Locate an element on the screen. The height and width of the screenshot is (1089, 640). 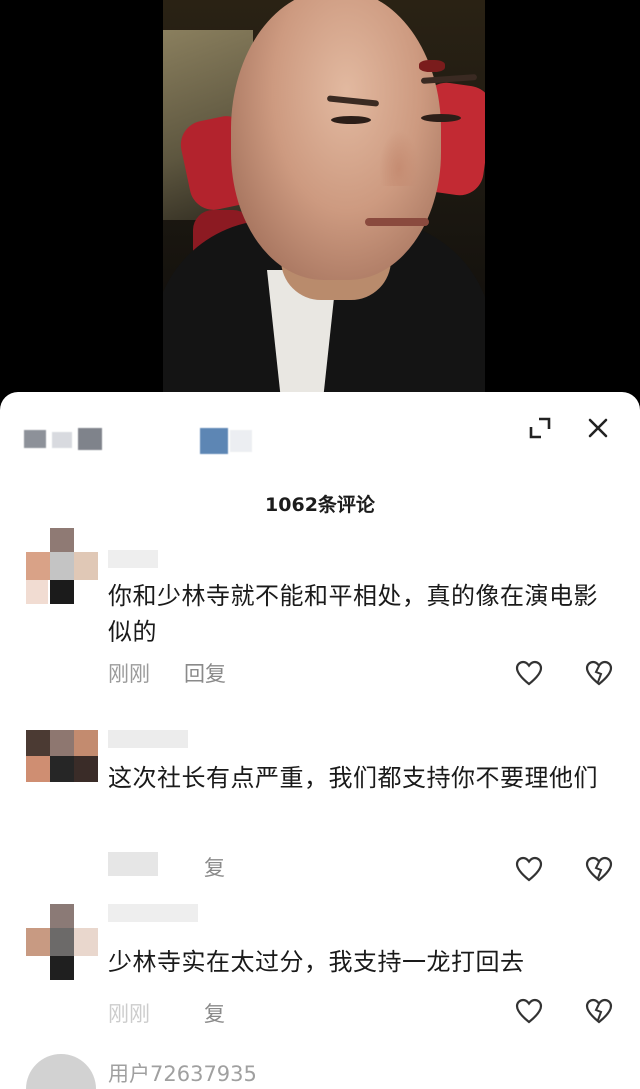
close-button is located at coordinates (598, 428).